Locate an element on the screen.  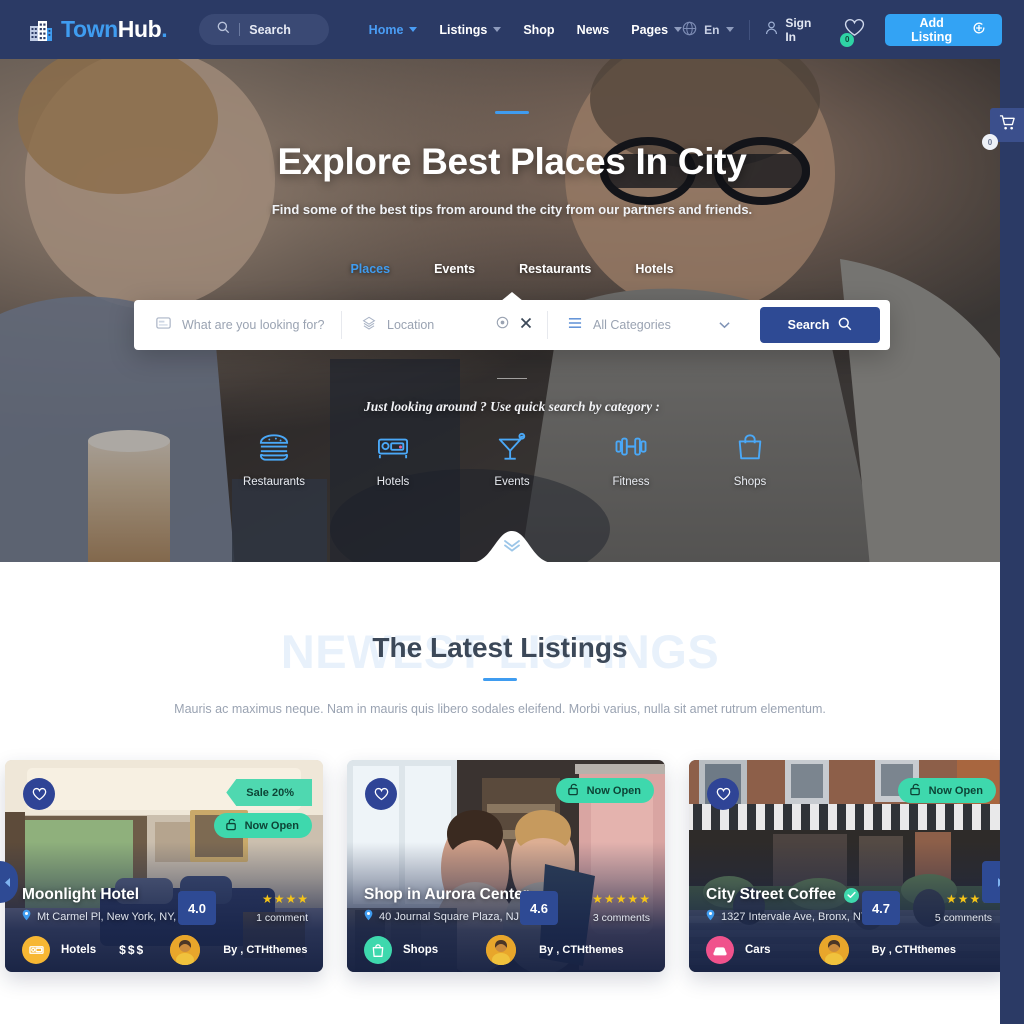
sign-in-button: Sign In is located at coordinates (792, 30).